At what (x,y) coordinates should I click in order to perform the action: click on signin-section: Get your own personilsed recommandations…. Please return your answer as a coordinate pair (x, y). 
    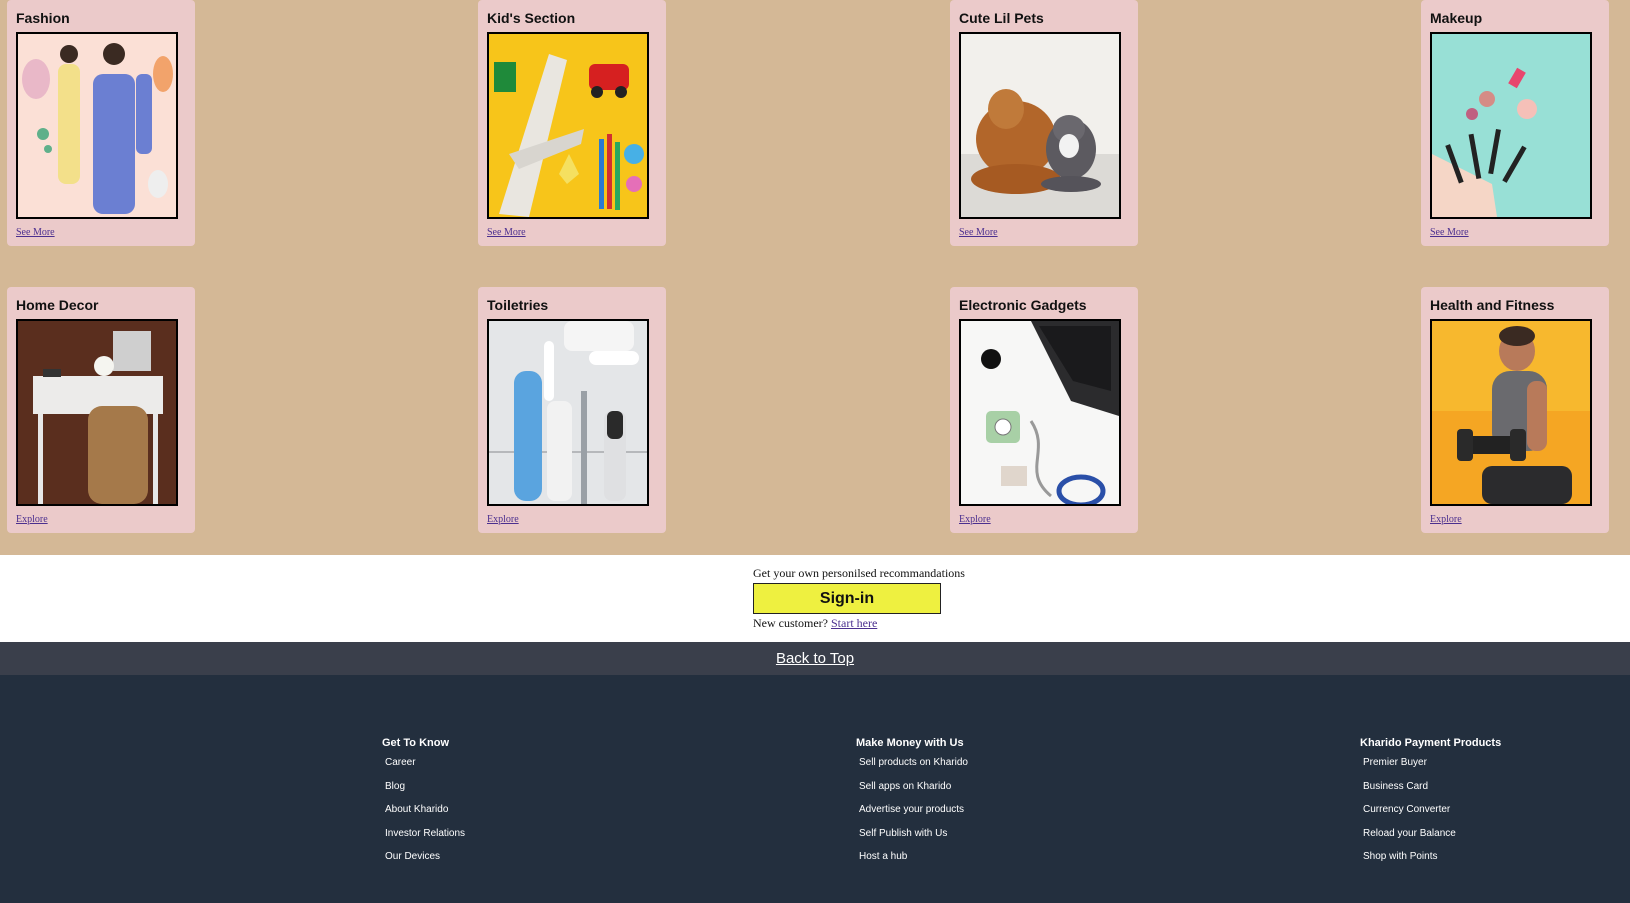
    Looking at the image, I should click on (815, 598).